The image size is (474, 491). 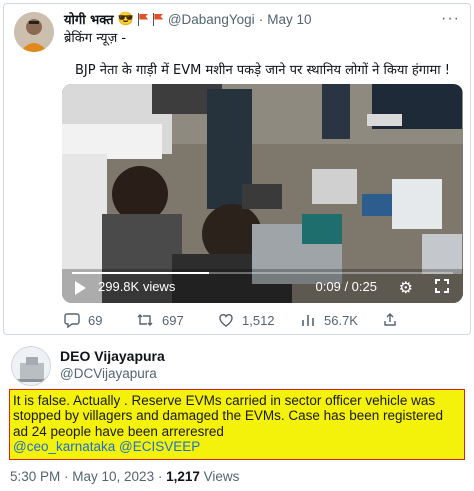 I want to click on tweet-header: योगी भक्त 😎 @DabangYogi · May 10, so click(x=188, y=19).